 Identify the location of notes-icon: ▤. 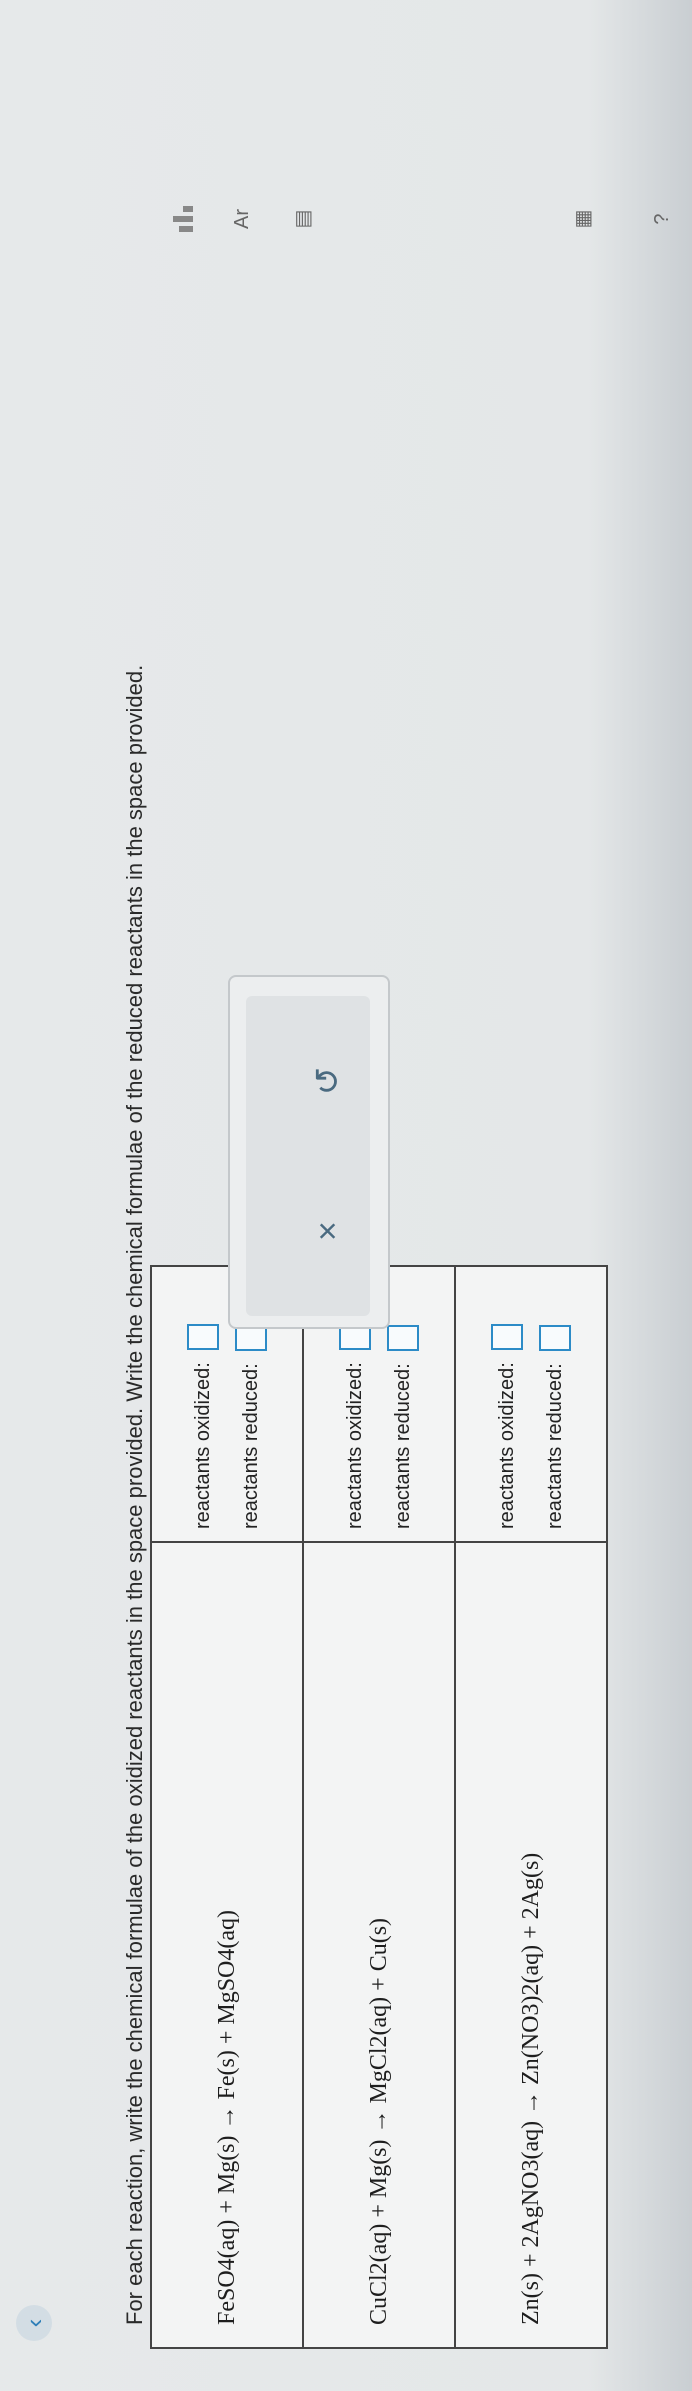
(302, 219).